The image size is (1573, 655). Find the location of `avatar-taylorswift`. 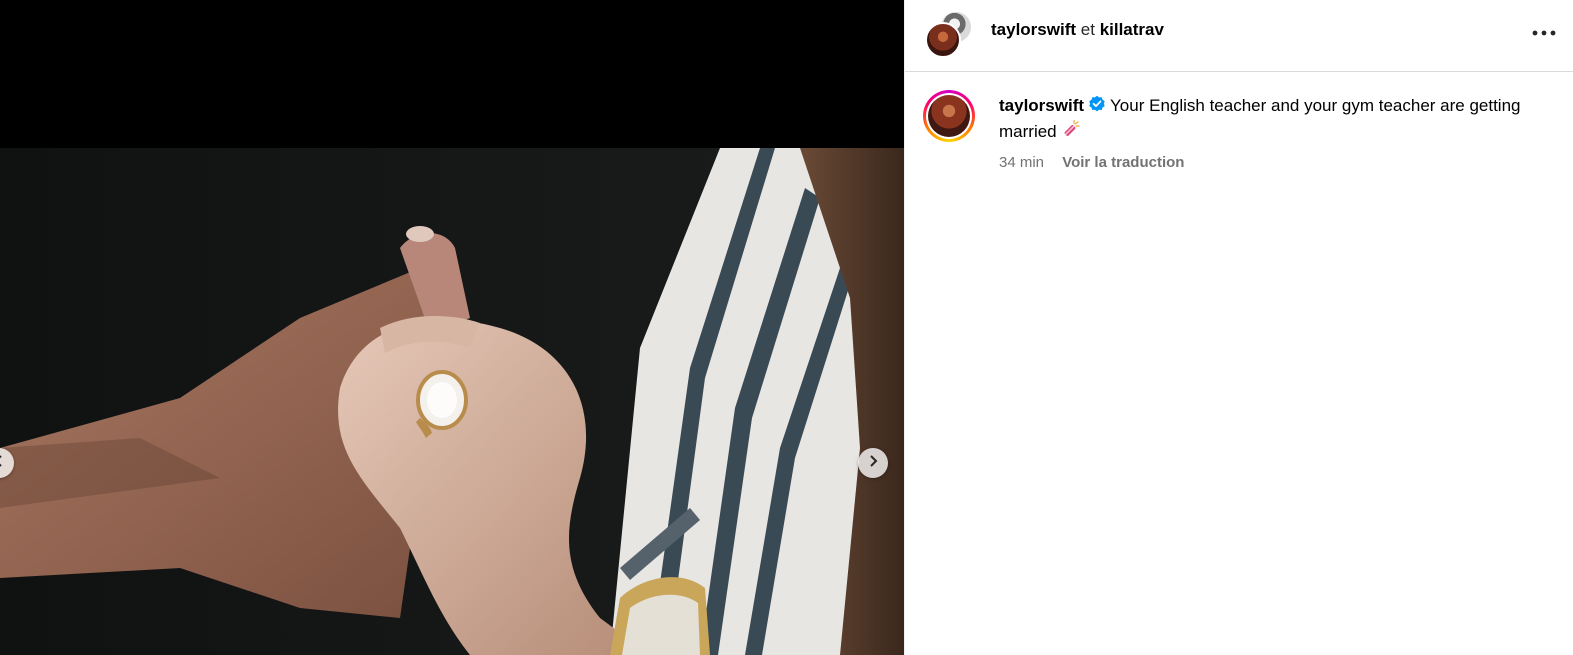

avatar-taylorswift is located at coordinates (943, 40).